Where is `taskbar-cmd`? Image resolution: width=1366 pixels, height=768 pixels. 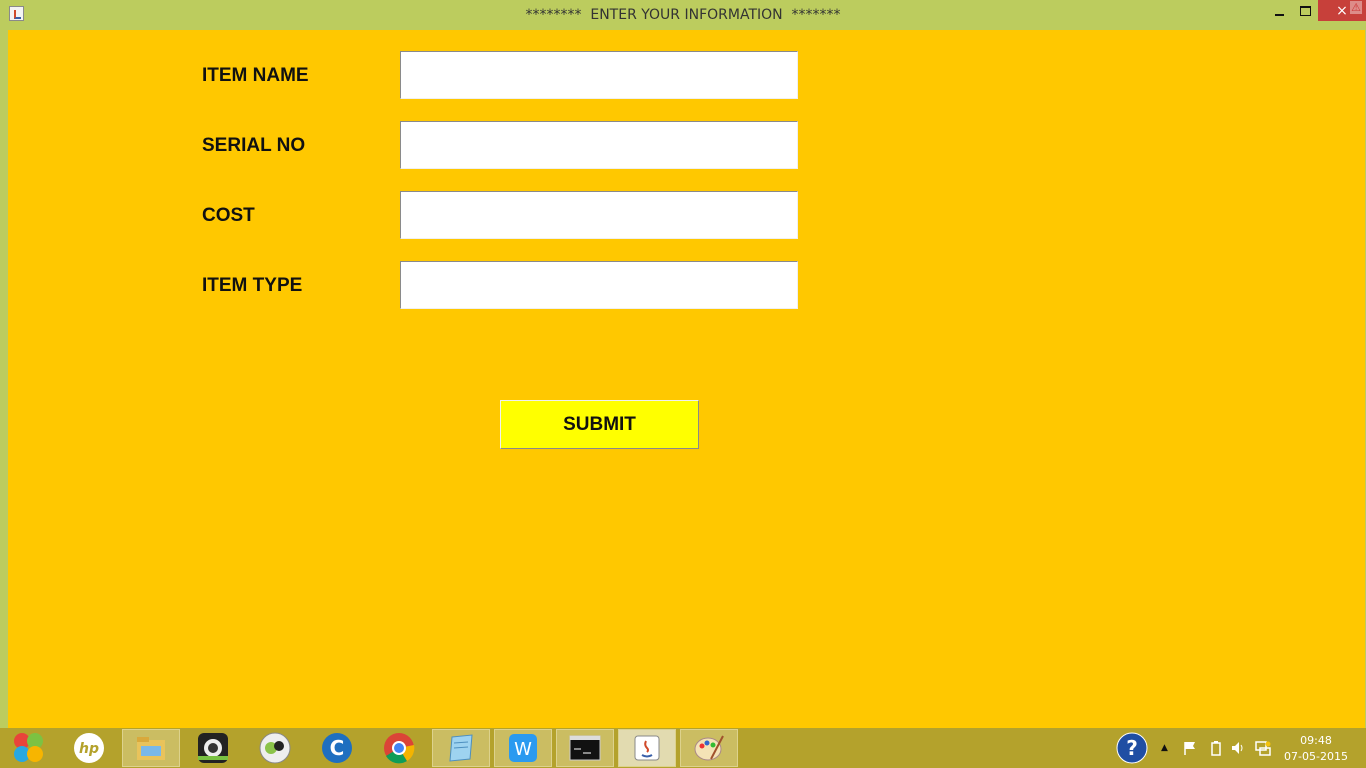
taskbar-cmd is located at coordinates (585, 748).